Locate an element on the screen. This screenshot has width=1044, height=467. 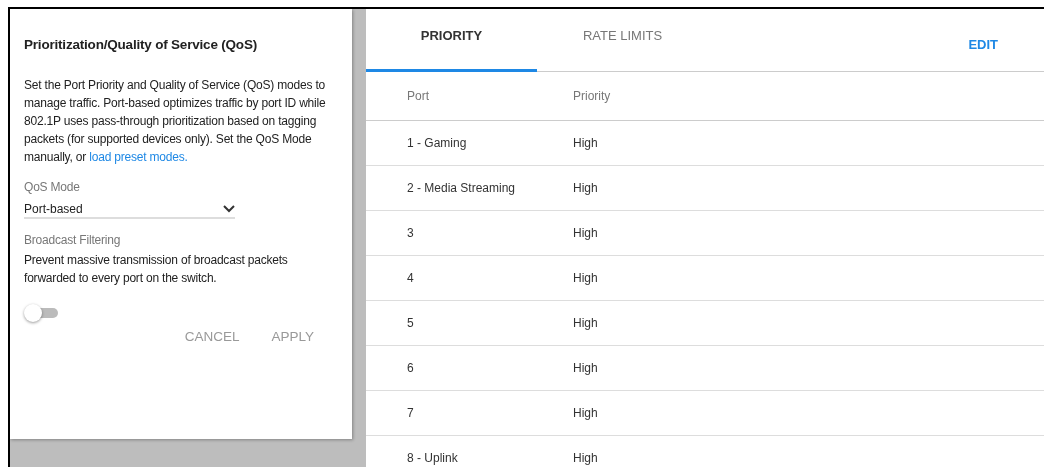
table-cell-text: 4 is located at coordinates (411, 278).